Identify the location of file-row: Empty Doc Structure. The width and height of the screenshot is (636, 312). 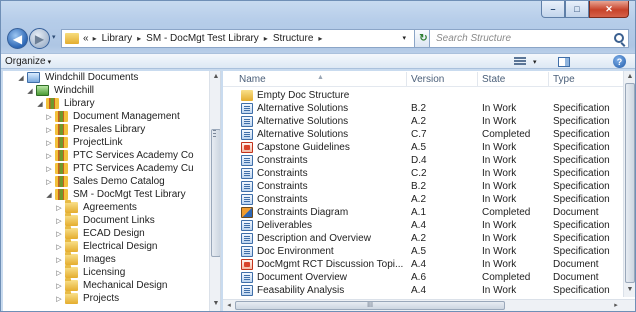
(423, 95).